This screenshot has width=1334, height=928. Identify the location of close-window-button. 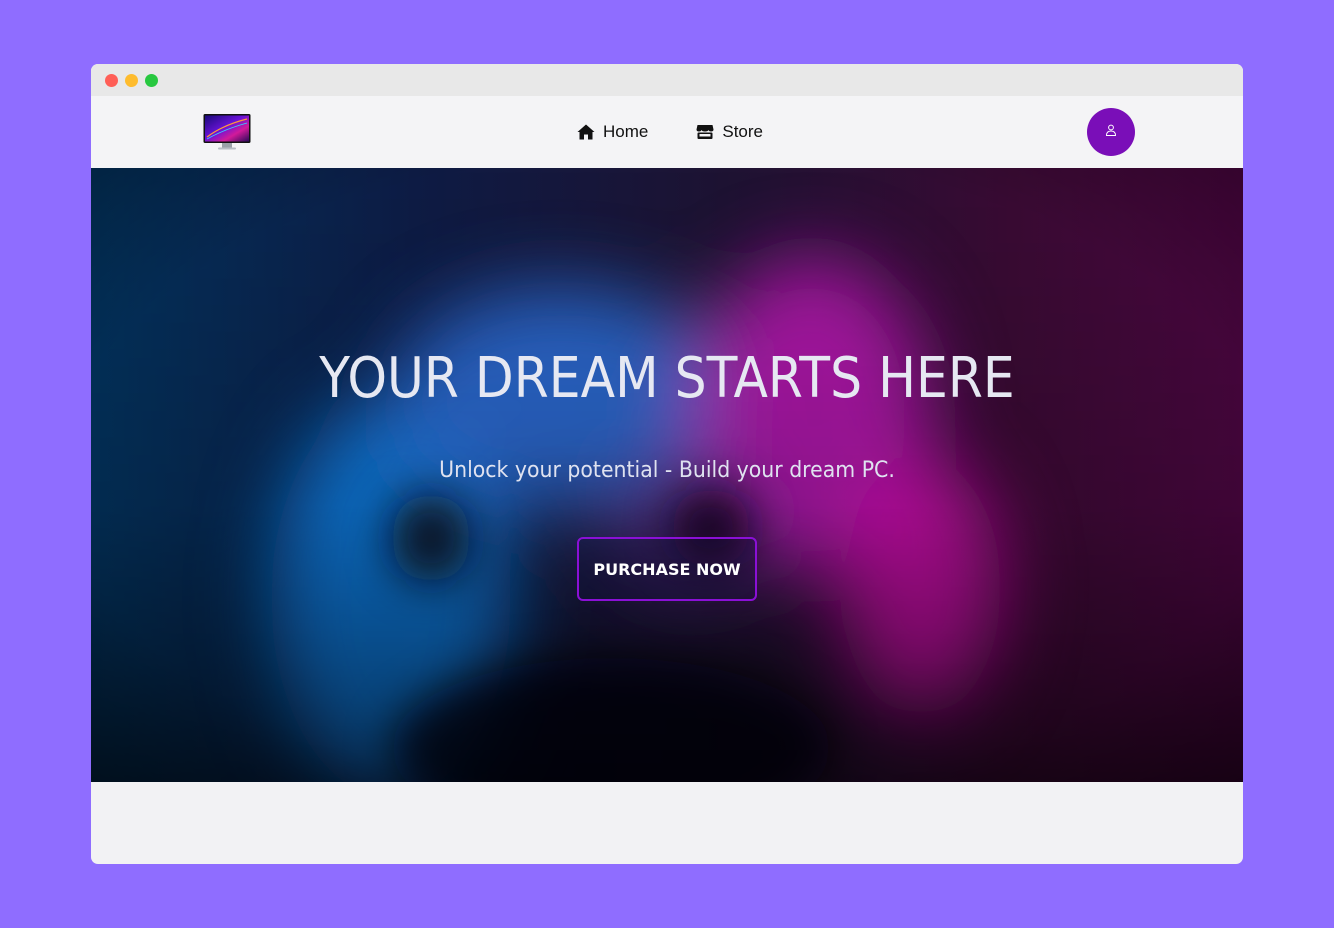
(111, 80).